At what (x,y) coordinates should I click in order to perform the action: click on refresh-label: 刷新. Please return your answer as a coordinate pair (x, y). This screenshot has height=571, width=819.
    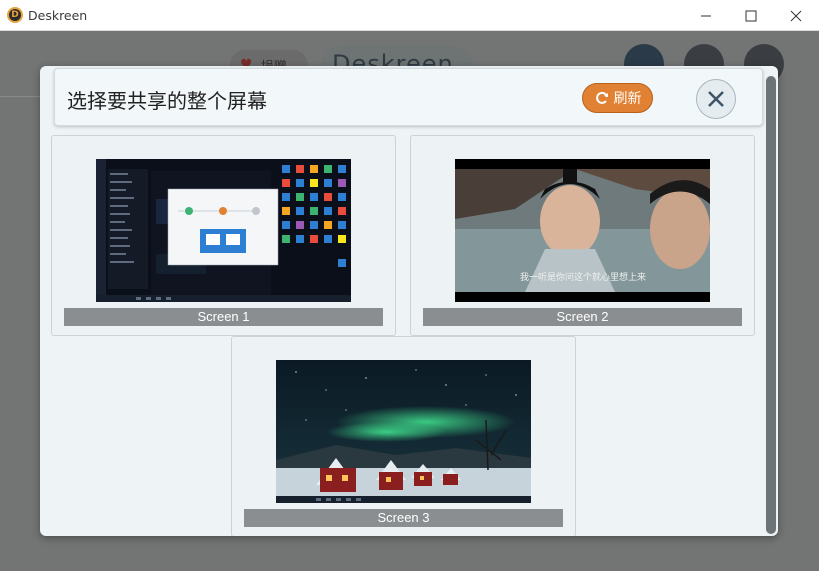
    Looking at the image, I should click on (627, 99).